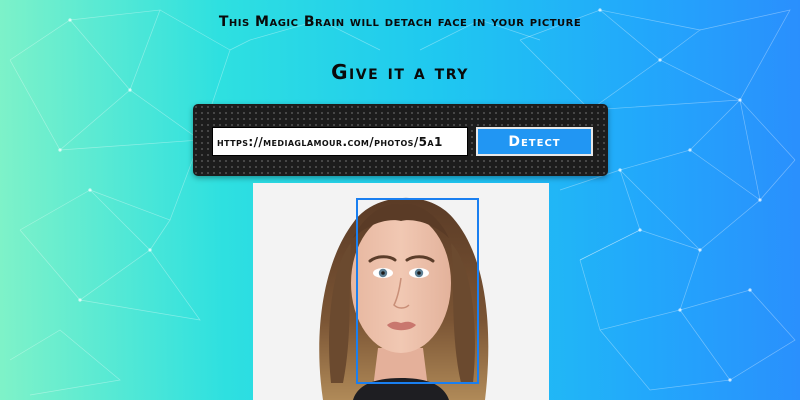  I want to click on image-url-form: Detect, so click(400, 140).